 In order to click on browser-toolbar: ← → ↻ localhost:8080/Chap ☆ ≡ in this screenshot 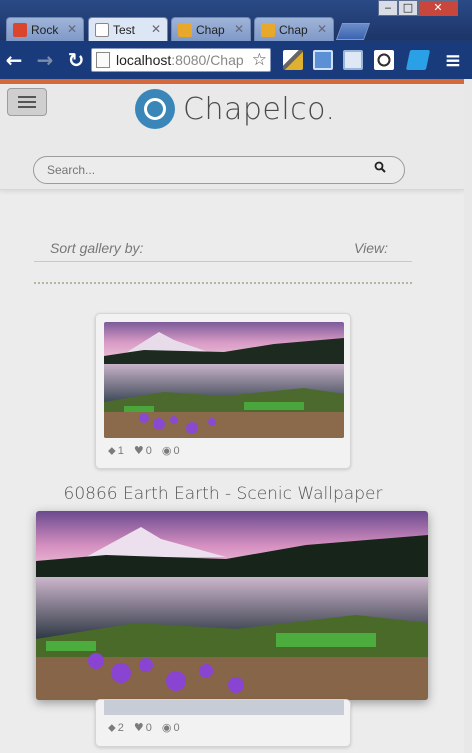, I will do `click(236, 60)`.